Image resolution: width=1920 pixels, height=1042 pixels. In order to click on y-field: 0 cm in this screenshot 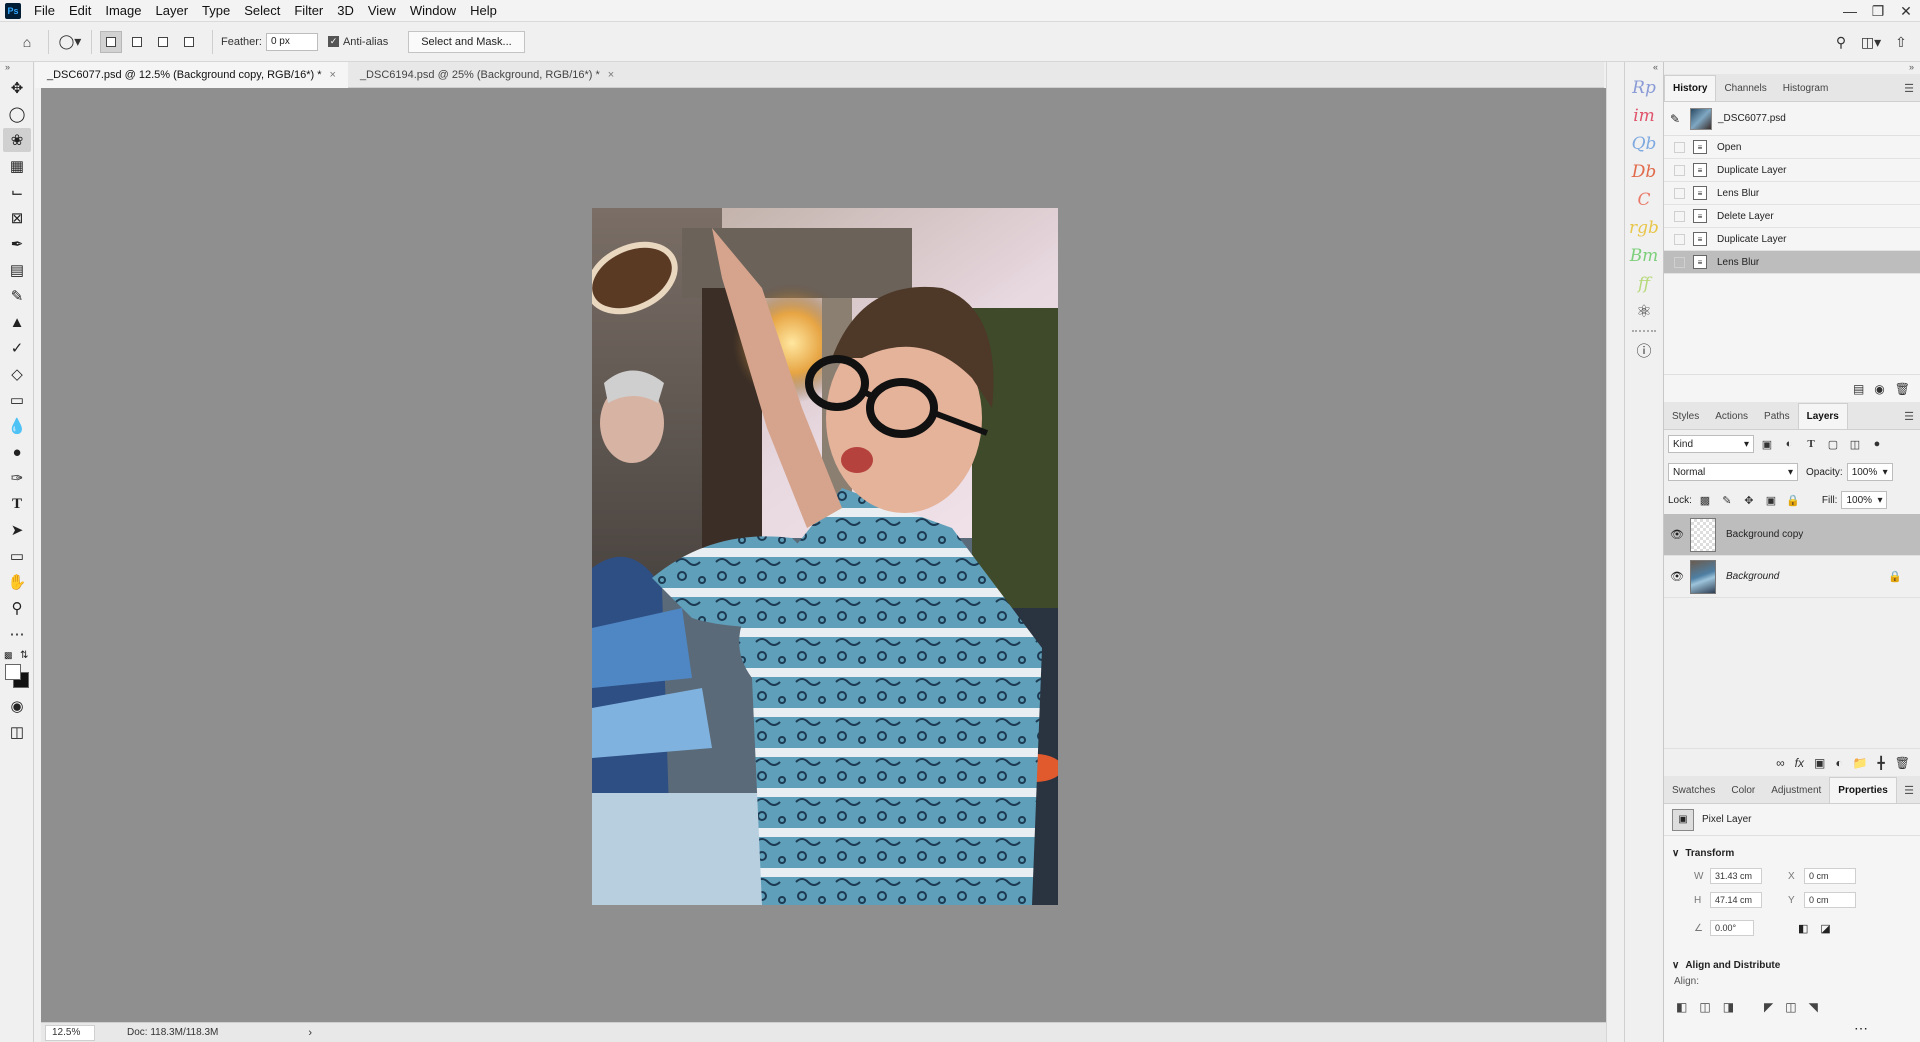, I will do `click(1830, 900)`.